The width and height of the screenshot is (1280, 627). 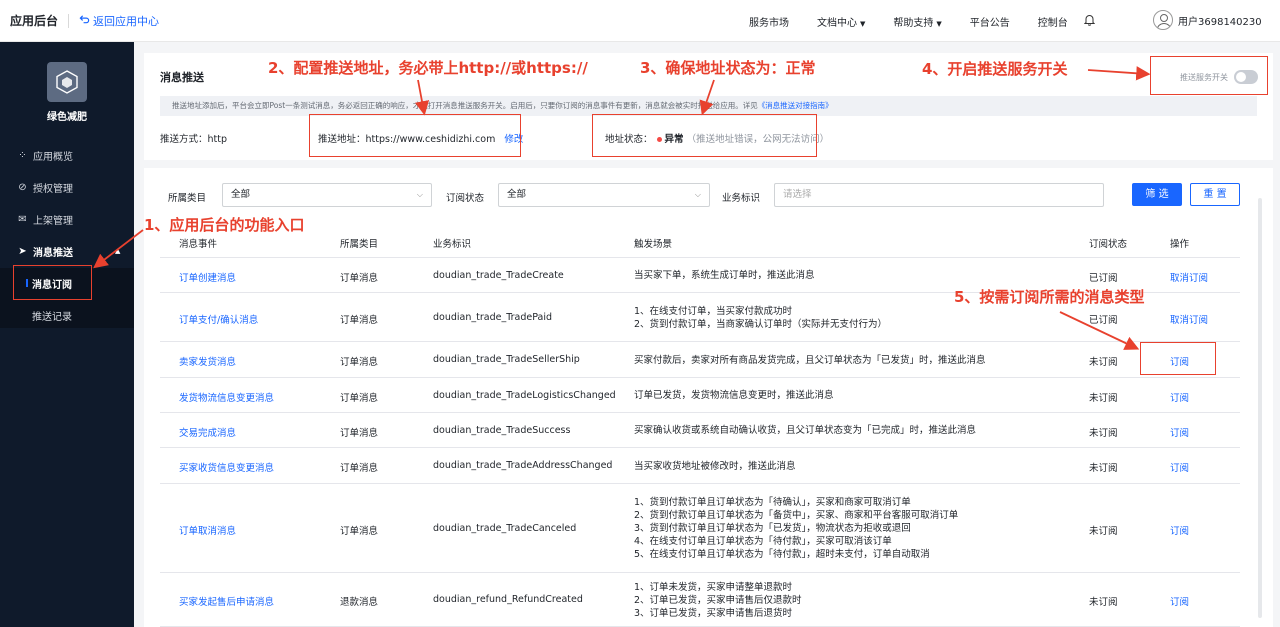 I want to click on push-method-value: http, so click(x=217, y=139).